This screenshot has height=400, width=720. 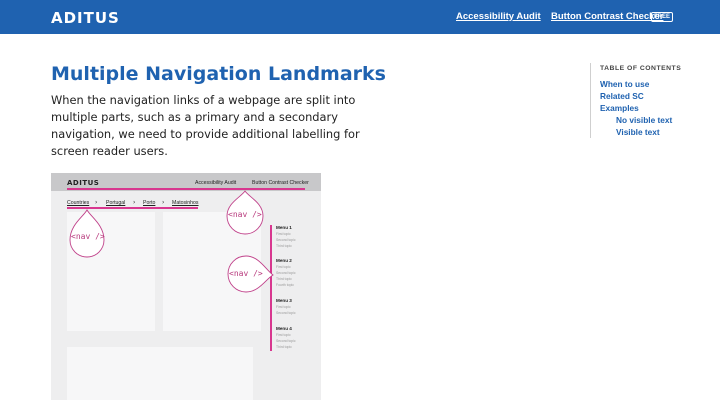 I want to click on illustration-logo: ADITUS, so click(x=83, y=183).